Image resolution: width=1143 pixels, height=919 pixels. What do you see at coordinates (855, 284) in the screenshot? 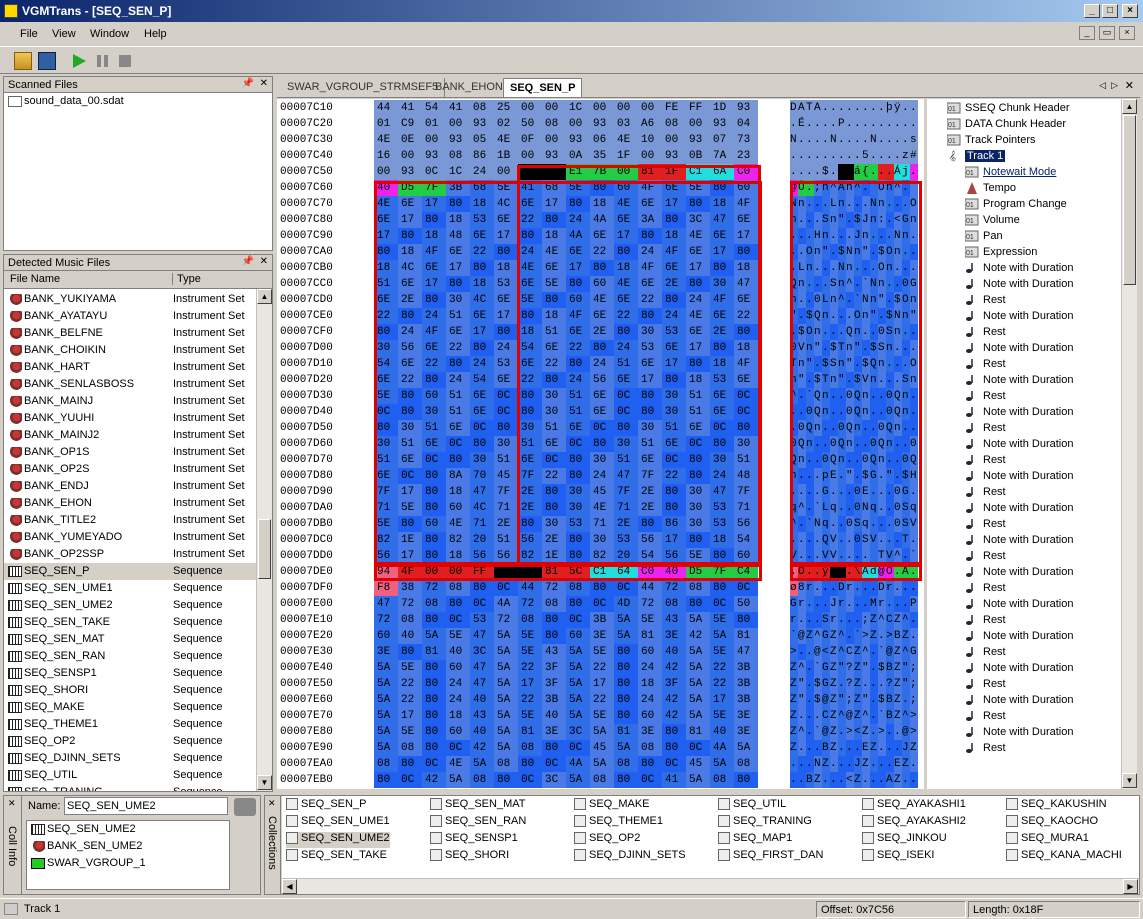
I see `hex-ascii: Qn... Sn ^. ` Nn.. 0 G` at bounding box center [855, 284].